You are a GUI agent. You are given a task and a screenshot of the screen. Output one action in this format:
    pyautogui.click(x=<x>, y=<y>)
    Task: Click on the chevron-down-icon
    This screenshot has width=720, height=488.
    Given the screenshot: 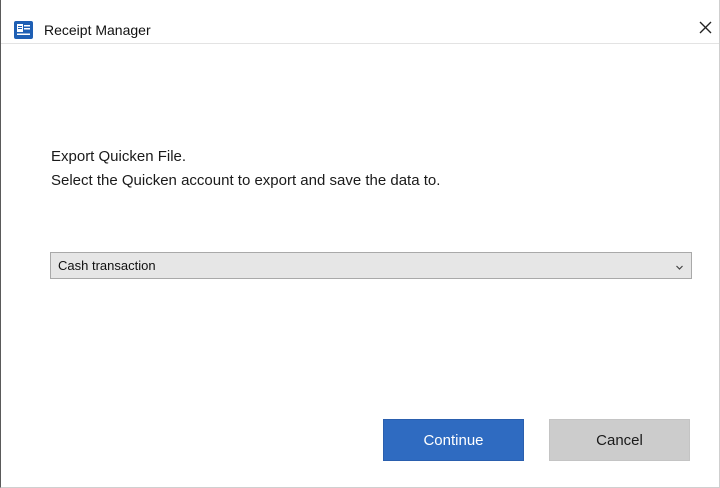 What is the action you would take?
    pyautogui.click(x=679, y=265)
    